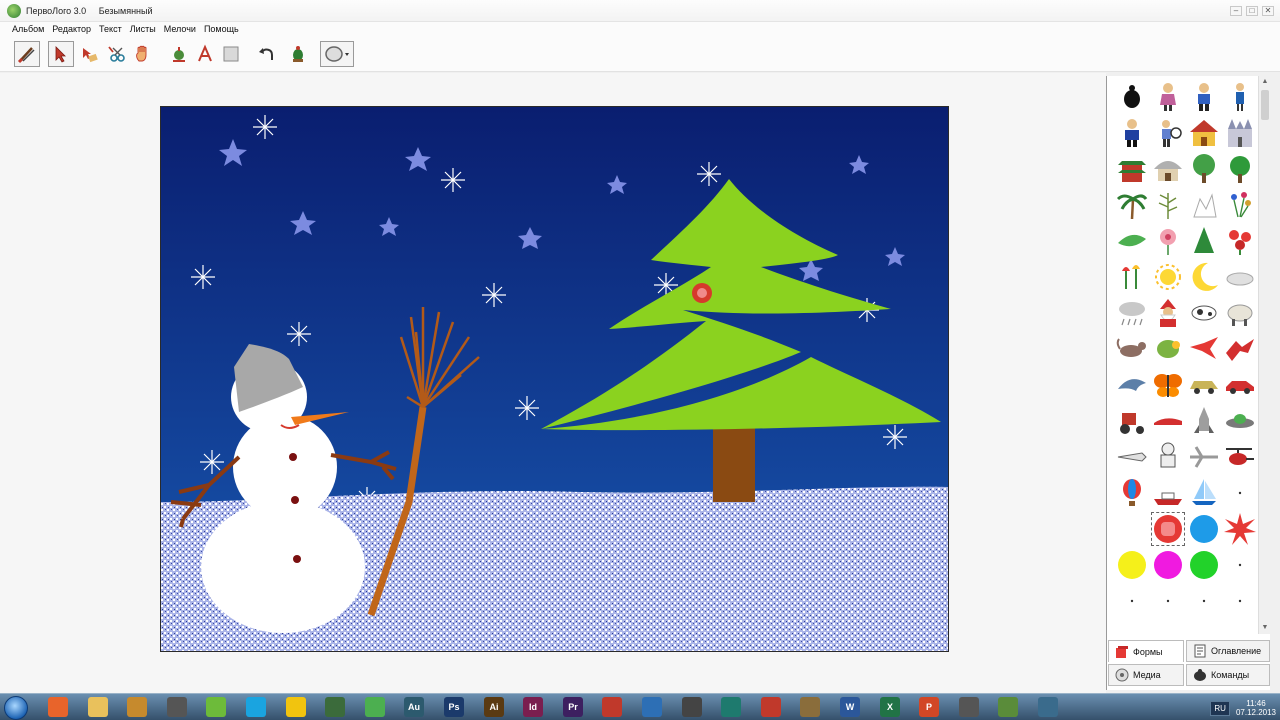 The width and height of the screenshot is (1280, 720). I want to click on stamp-turtle, so click(1132, 97).